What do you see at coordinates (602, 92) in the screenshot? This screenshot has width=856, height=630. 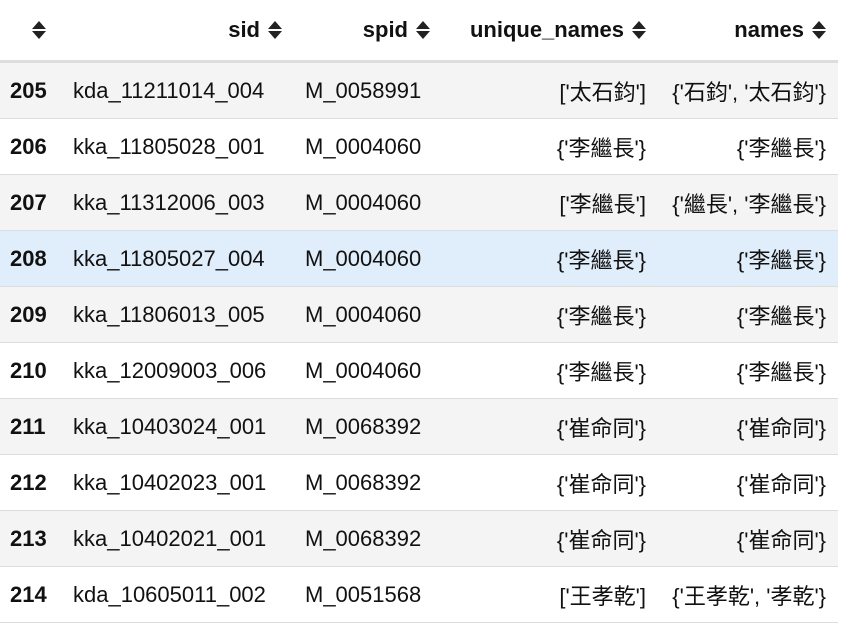 I see `cell-unique-names: ['太石鈞']` at bounding box center [602, 92].